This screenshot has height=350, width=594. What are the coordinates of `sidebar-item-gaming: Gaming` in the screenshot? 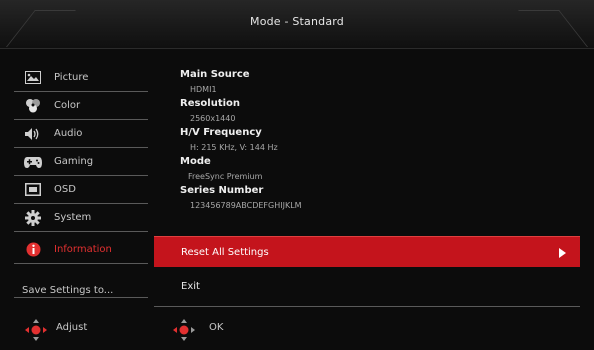 It's located at (81, 162).